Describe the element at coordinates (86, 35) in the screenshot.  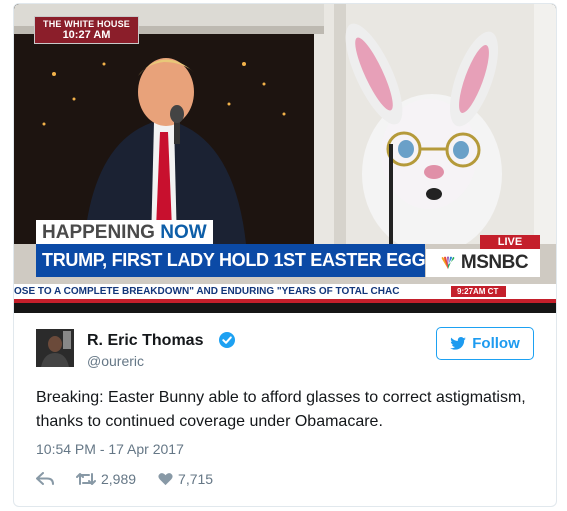
I see `bug-time: 10:27 AM` at that location.